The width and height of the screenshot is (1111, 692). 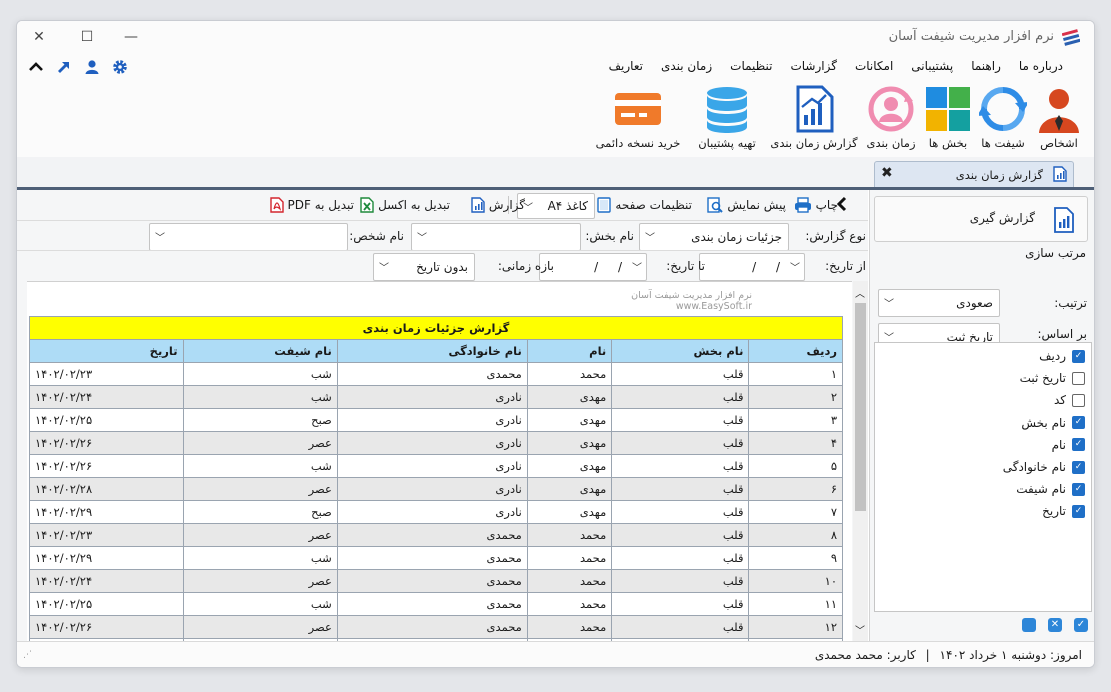 What do you see at coordinates (891, 117) in the screenshot?
I see `ribbon-scheduling-button: زمان بندی` at bounding box center [891, 117].